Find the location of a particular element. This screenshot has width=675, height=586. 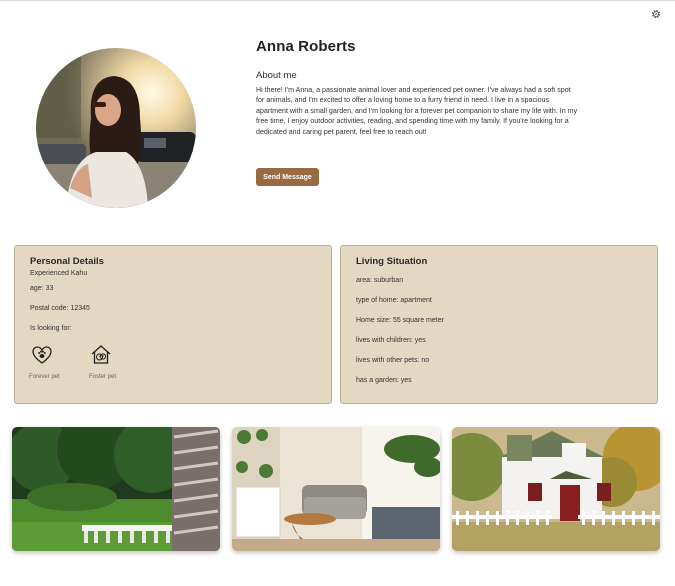

garden-photo is located at coordinates (116, 489).